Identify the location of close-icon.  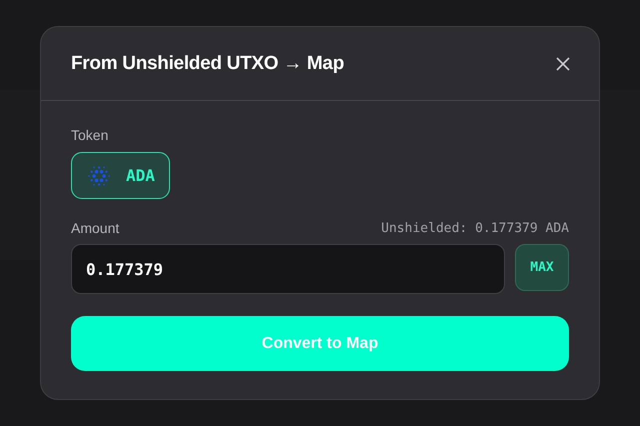
(563, 64).